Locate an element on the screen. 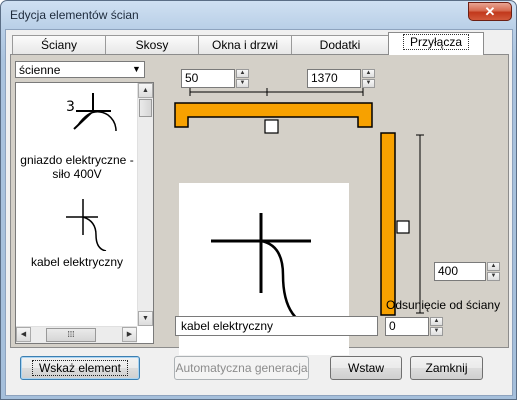  close-window-button: ✕ is located at coordinates (490, 11).